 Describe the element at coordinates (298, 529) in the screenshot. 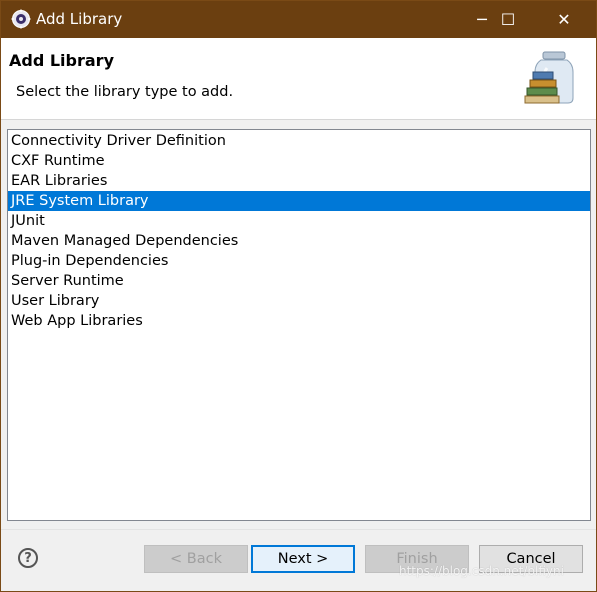

I see `footer-divider` at that location.